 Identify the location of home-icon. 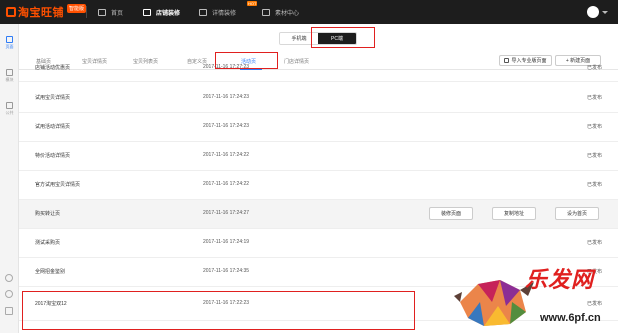
(102, 12).